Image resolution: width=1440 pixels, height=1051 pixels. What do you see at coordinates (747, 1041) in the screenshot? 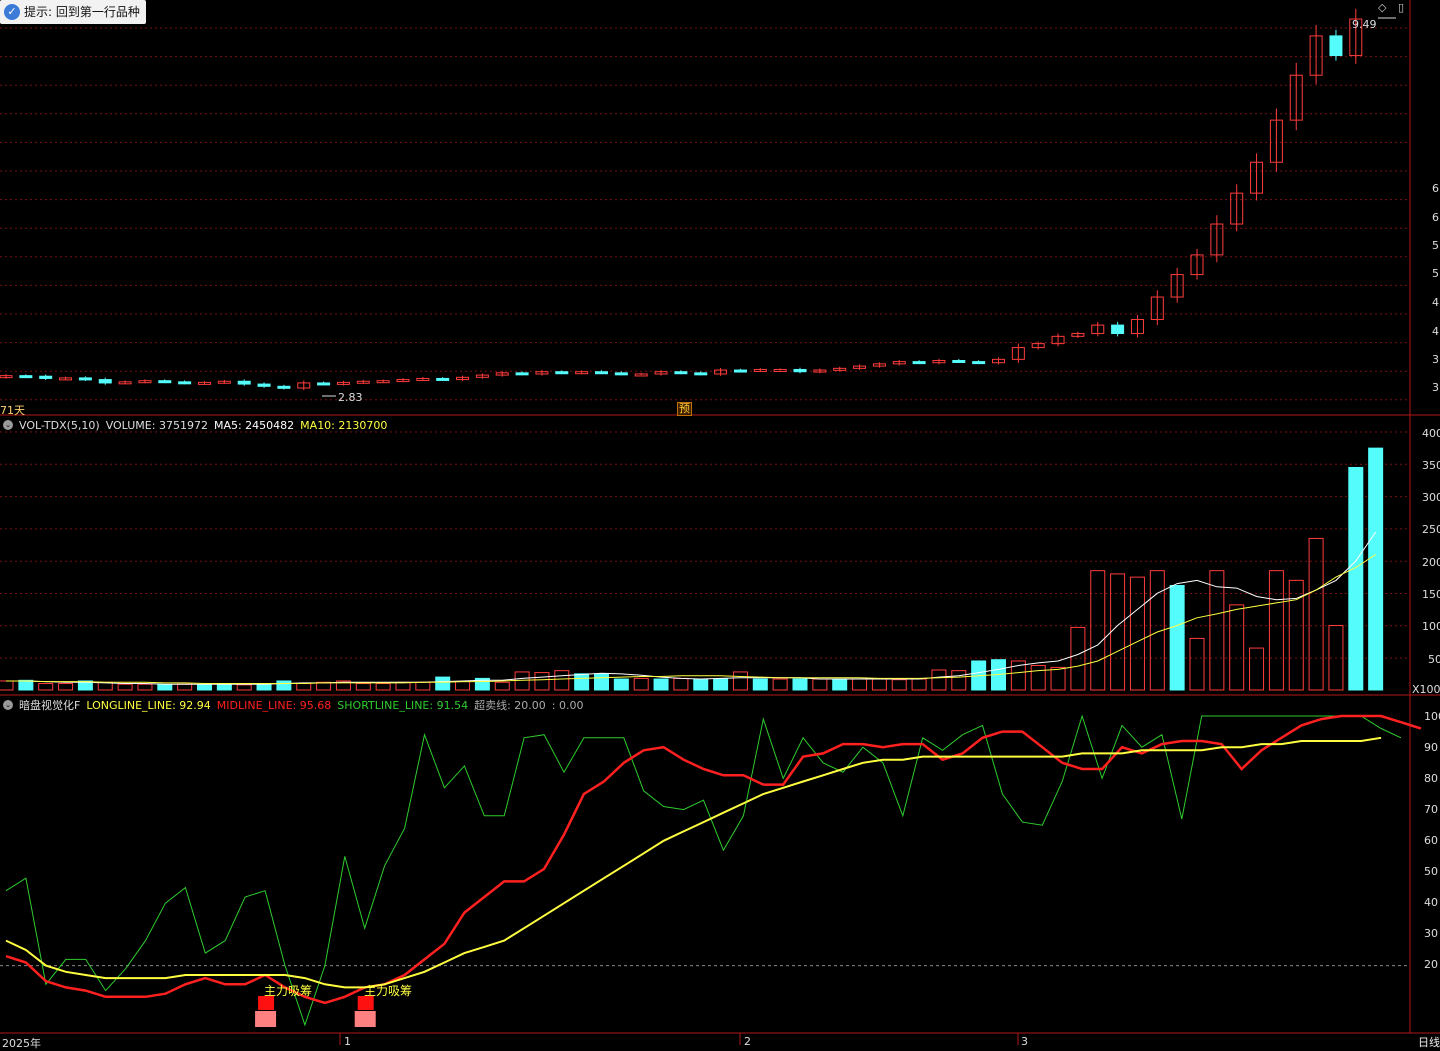
I see `x-axis-label: 2` at bounding box center [747, 1041].